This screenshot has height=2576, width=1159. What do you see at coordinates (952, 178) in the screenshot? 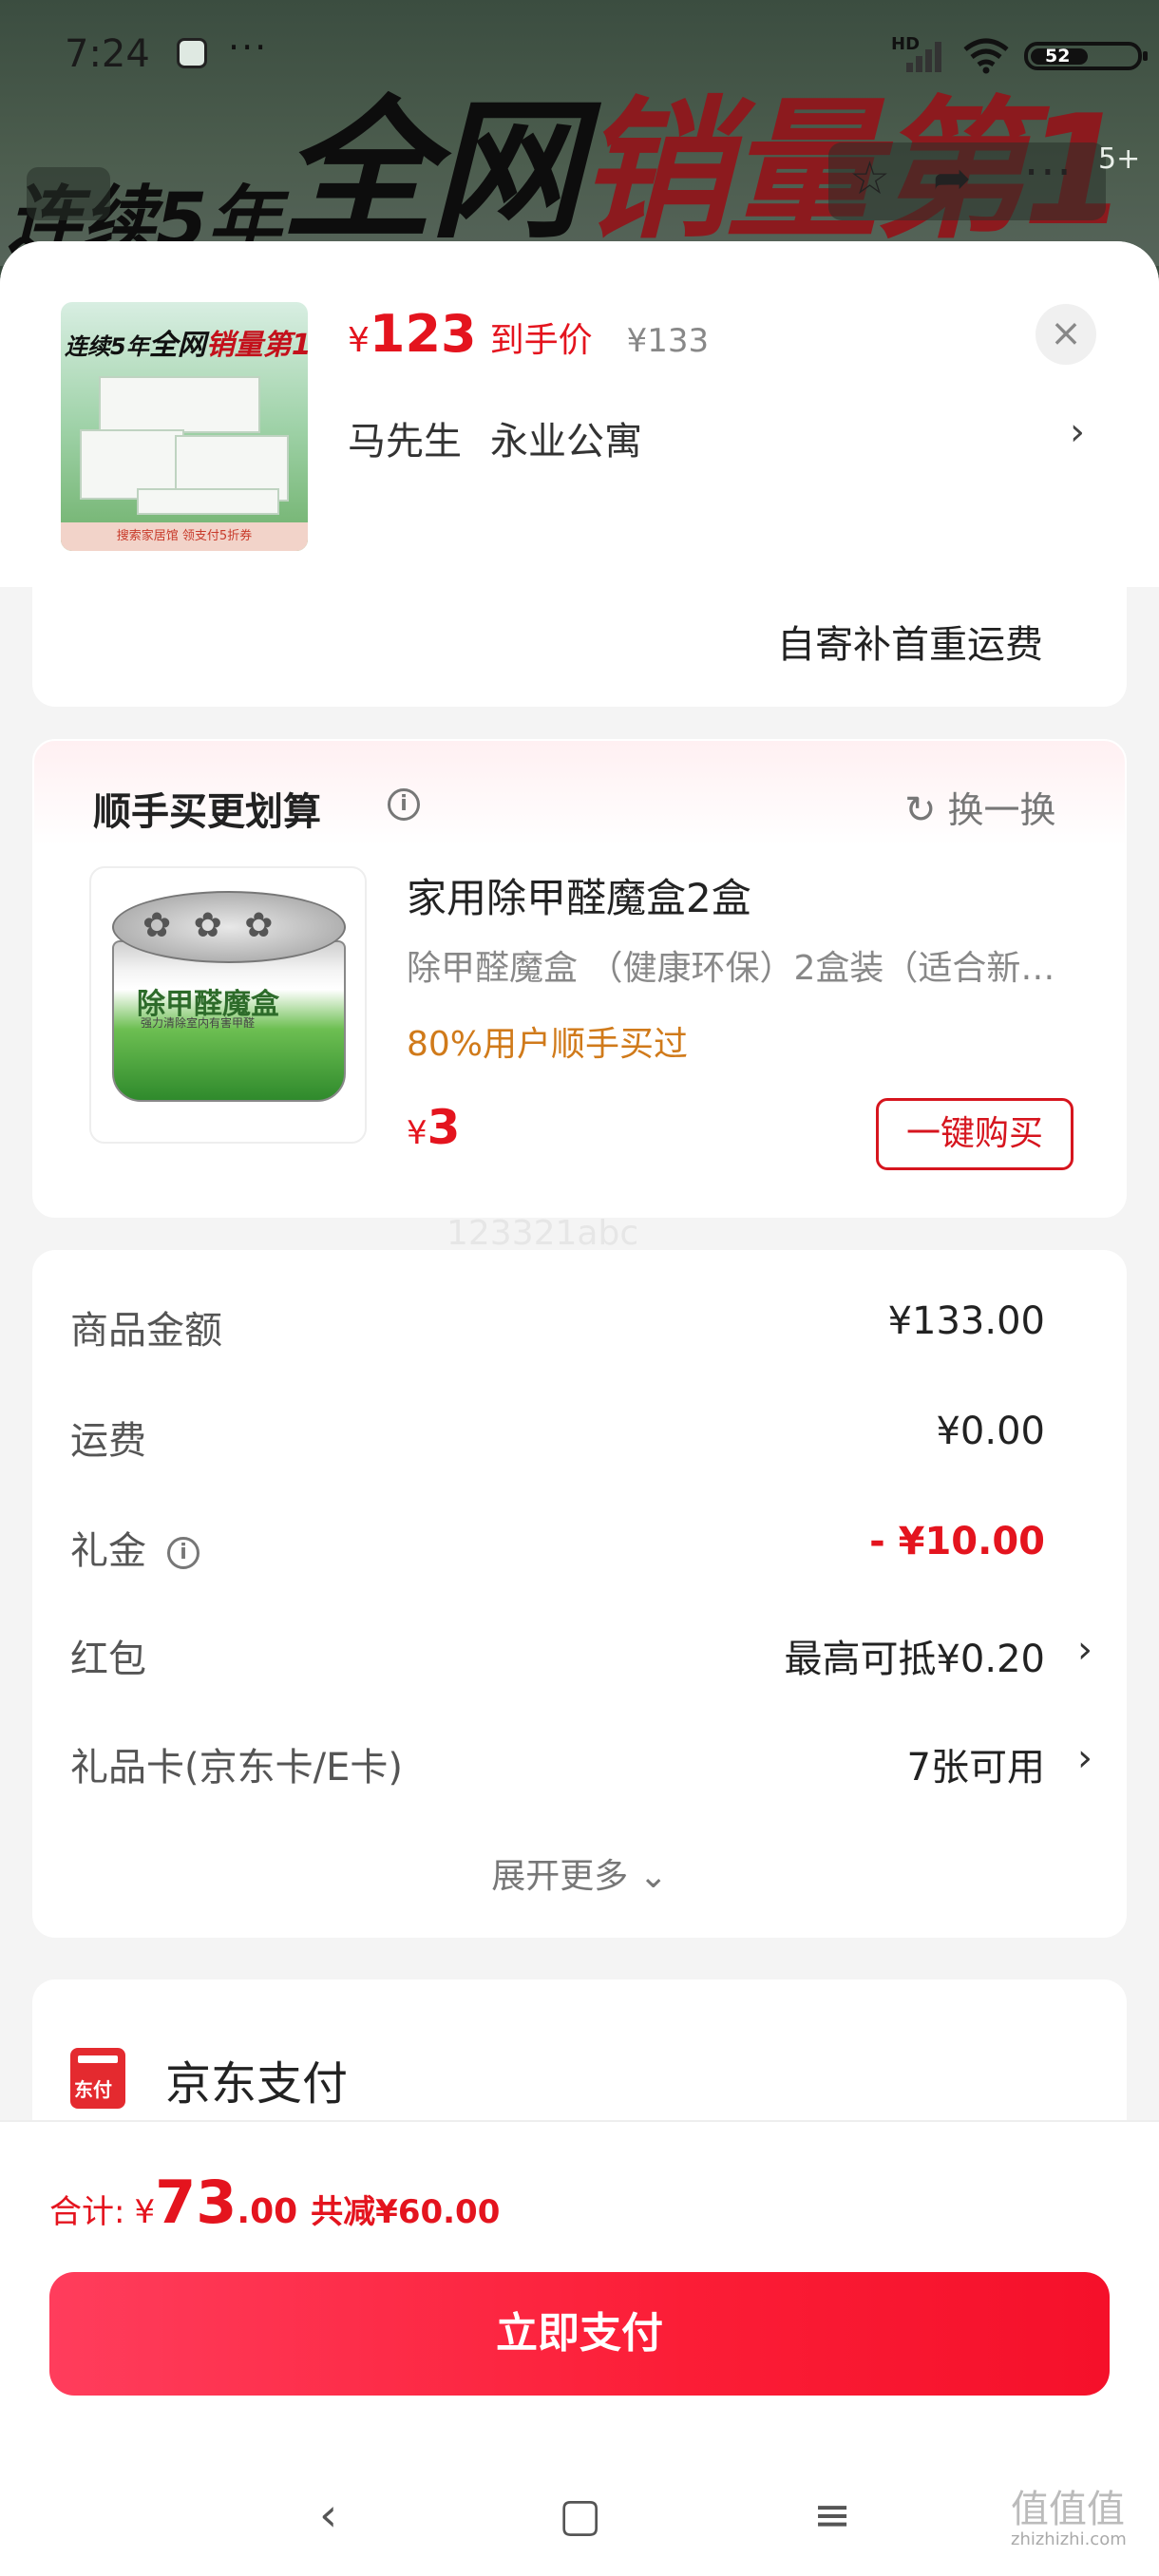
I see `share-icon: ➦` at bounding box center [952, 178].